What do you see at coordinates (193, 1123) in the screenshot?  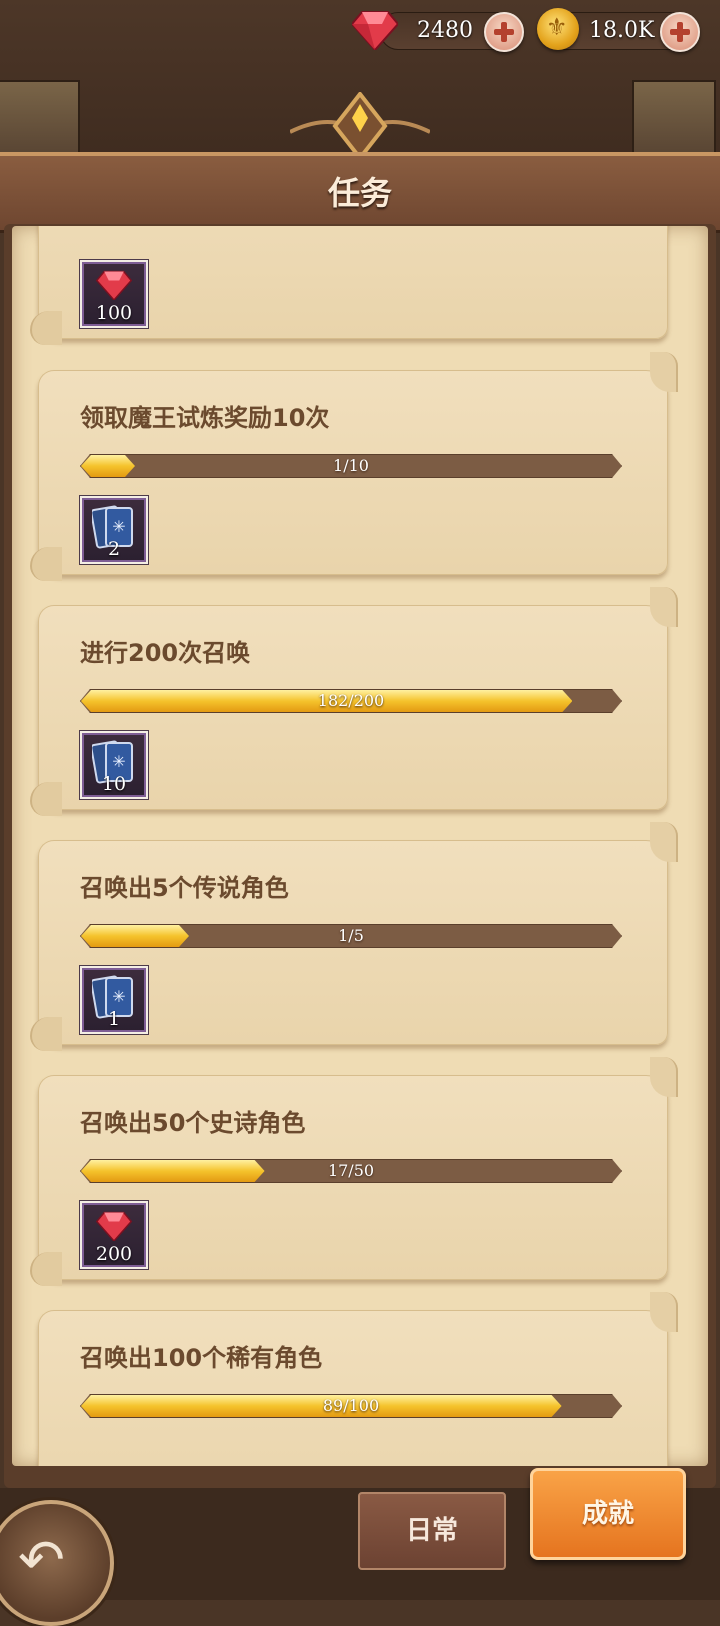 I see `task-title: 召唤出50个史诗角色` at bounding box center [193, 1123].